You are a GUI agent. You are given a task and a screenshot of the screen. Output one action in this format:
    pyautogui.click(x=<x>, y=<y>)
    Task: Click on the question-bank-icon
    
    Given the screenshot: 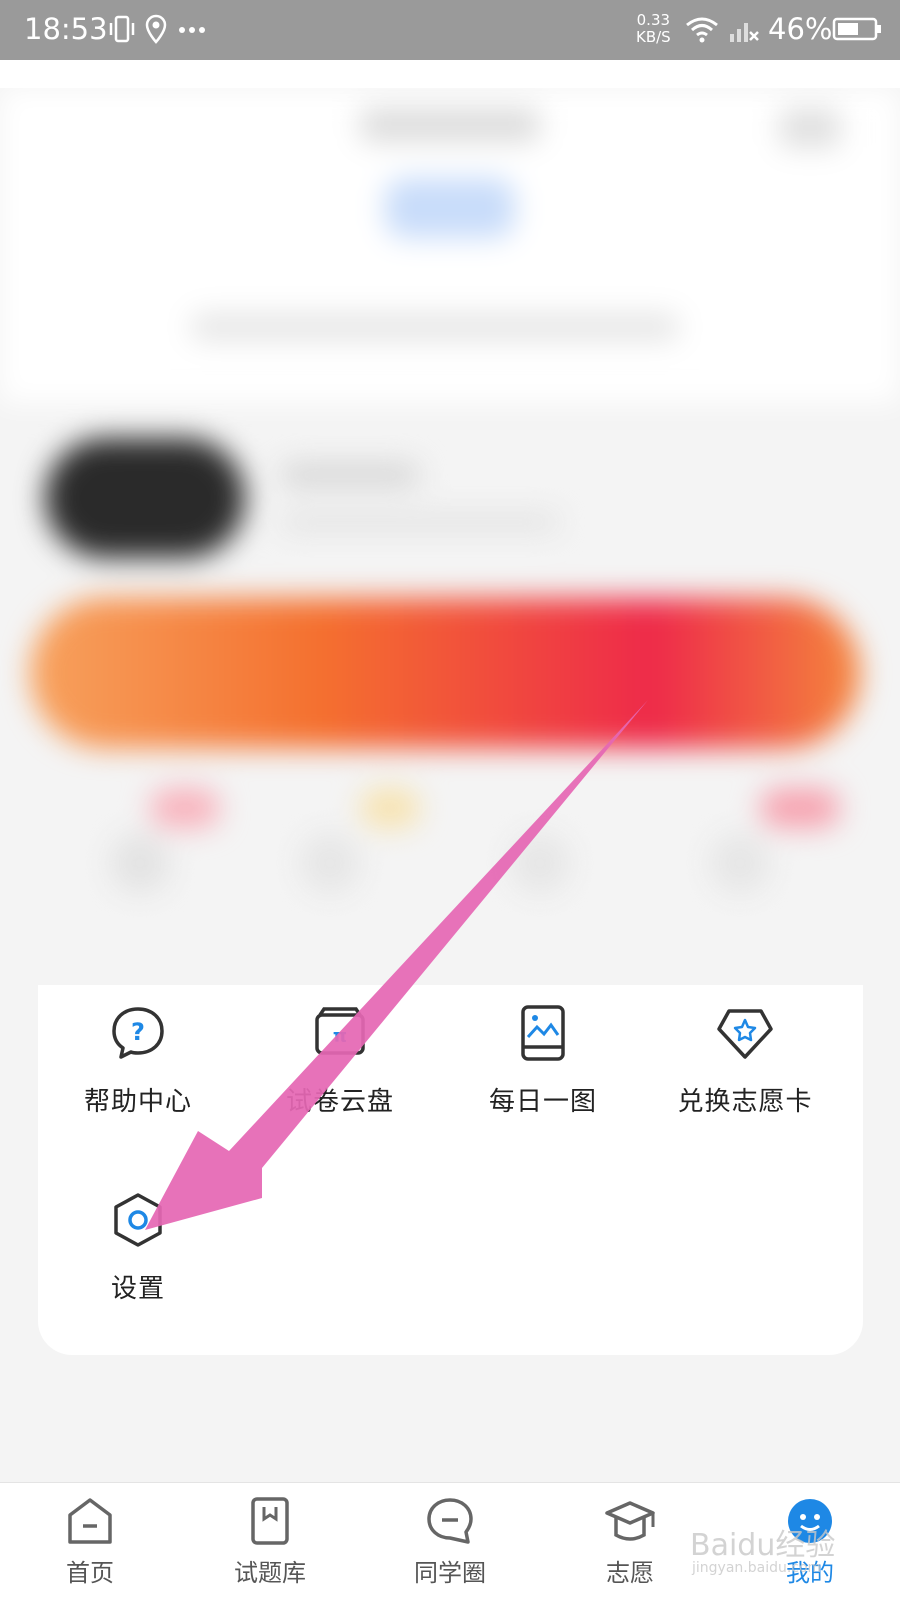 What is the action you would take?
    pyautogui.click(x=270, y=1521)
    